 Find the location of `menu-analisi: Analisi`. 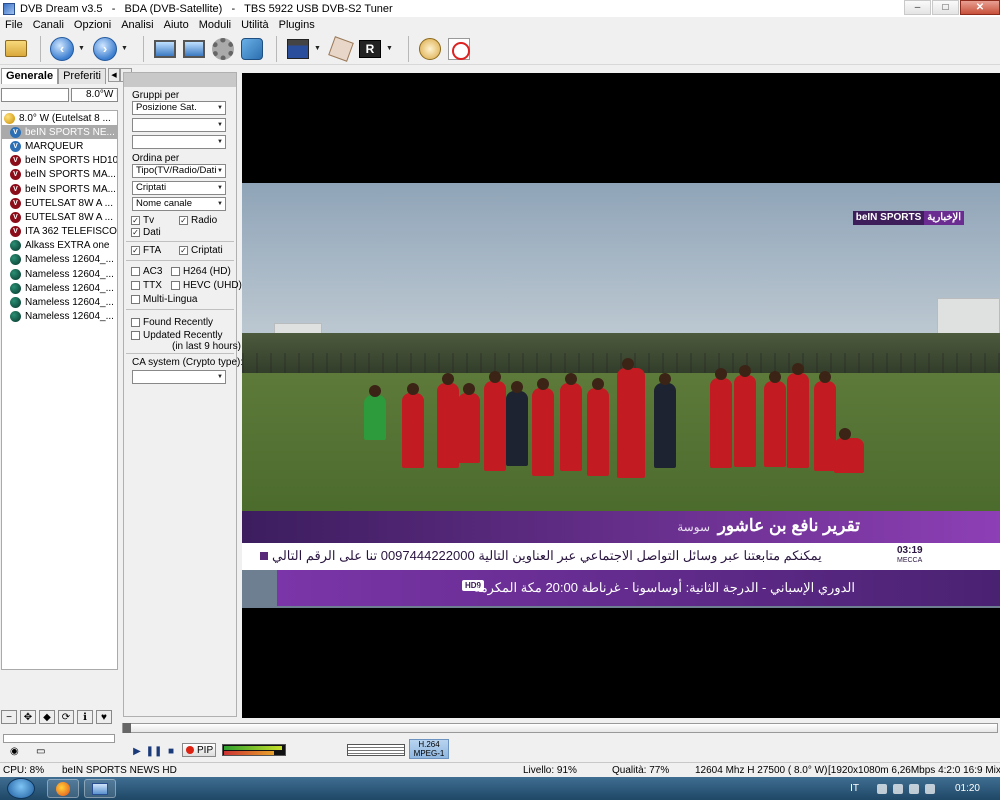

menu-analisi: Analisi is located at coordinates (137, 25).